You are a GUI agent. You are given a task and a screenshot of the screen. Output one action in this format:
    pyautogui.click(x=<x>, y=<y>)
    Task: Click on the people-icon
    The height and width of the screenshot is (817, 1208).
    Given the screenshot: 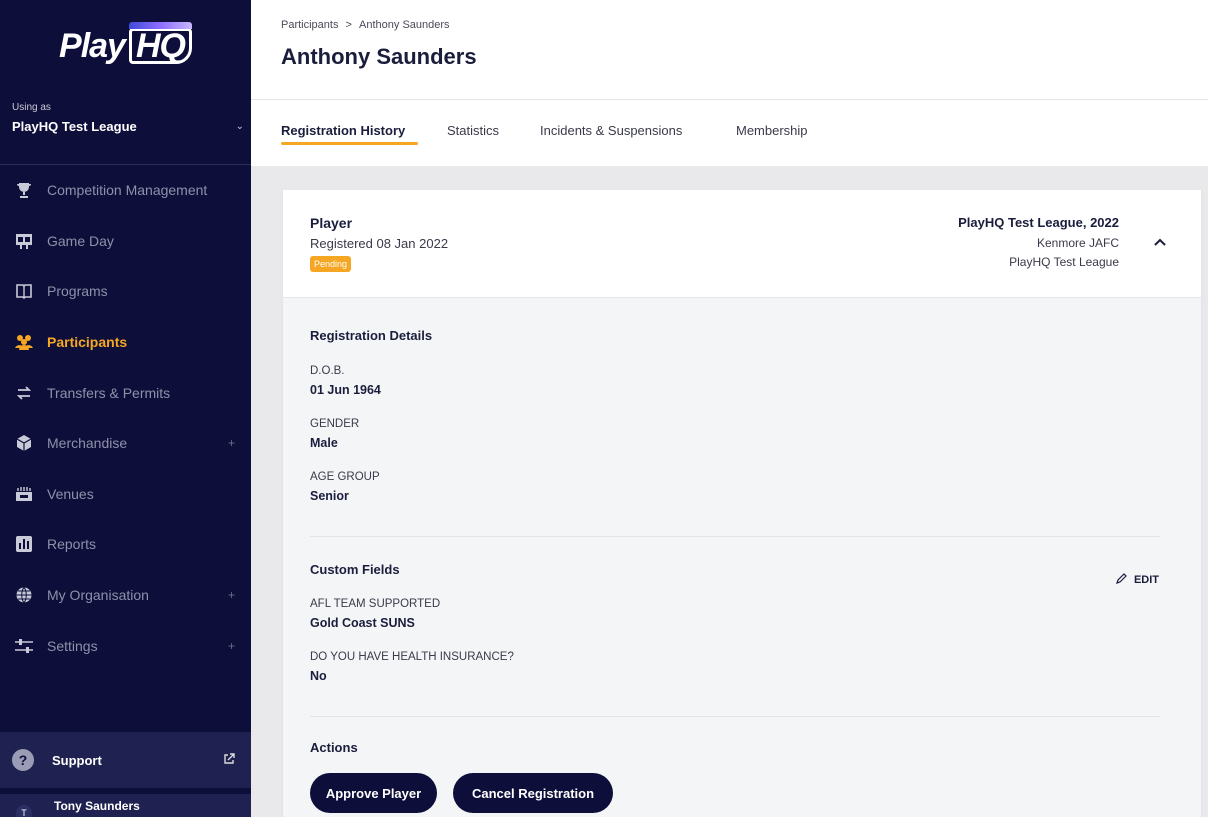 What is the action you would take?
    pyautogui.click(x=24, y=342)
    